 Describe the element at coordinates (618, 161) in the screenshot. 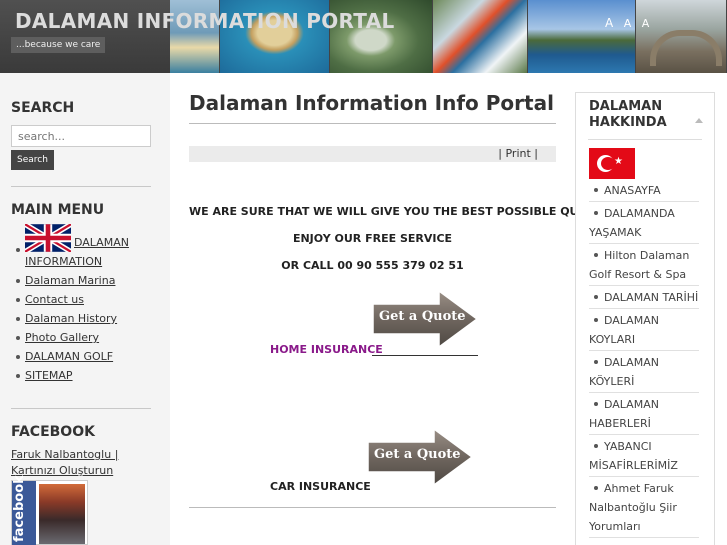

I see `star-icon: ★` at that location.